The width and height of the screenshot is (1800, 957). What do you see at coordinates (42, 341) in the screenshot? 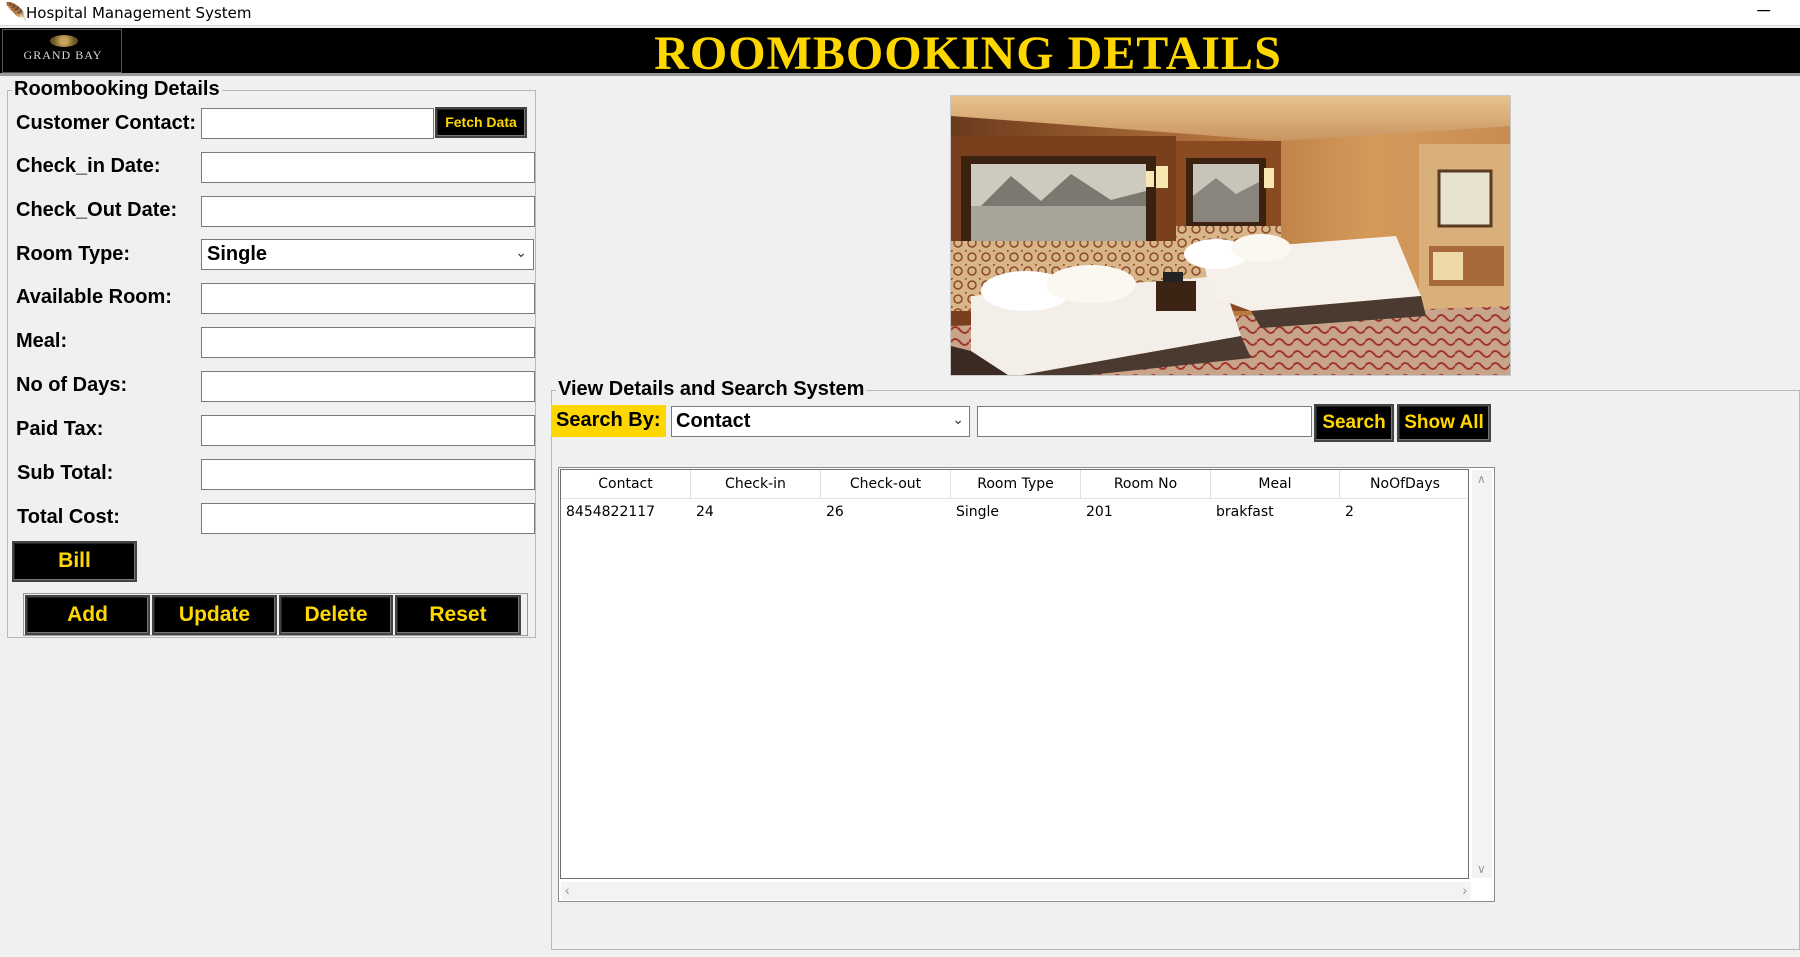
I see `meal-label: Meal:` at bounding box center [42, 341].